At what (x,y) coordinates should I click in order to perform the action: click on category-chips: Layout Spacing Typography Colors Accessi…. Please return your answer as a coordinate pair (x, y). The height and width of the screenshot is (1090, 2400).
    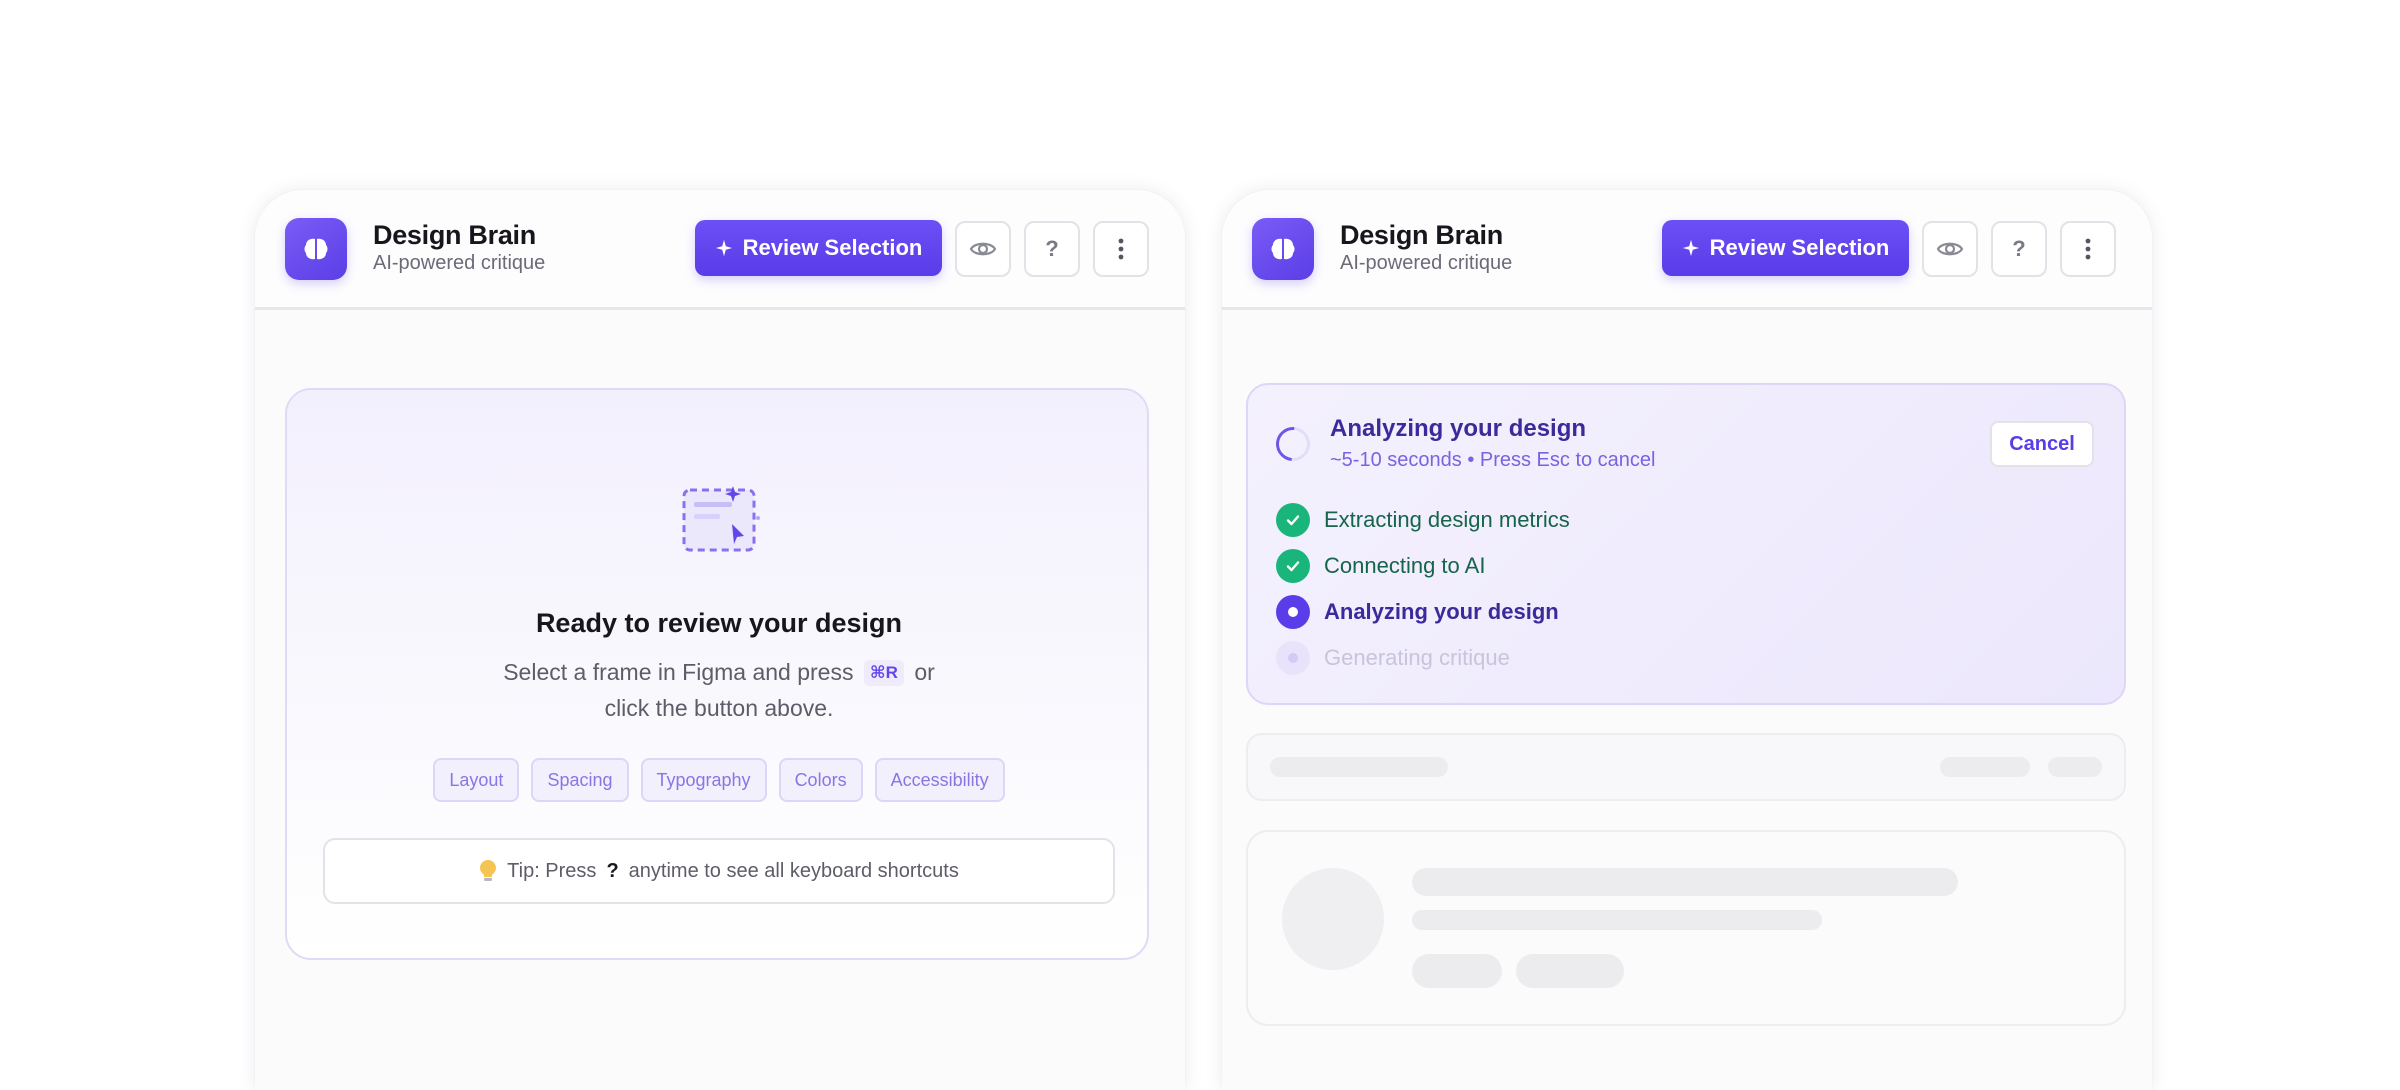
    Looking at the image, I should click on (719, 780).